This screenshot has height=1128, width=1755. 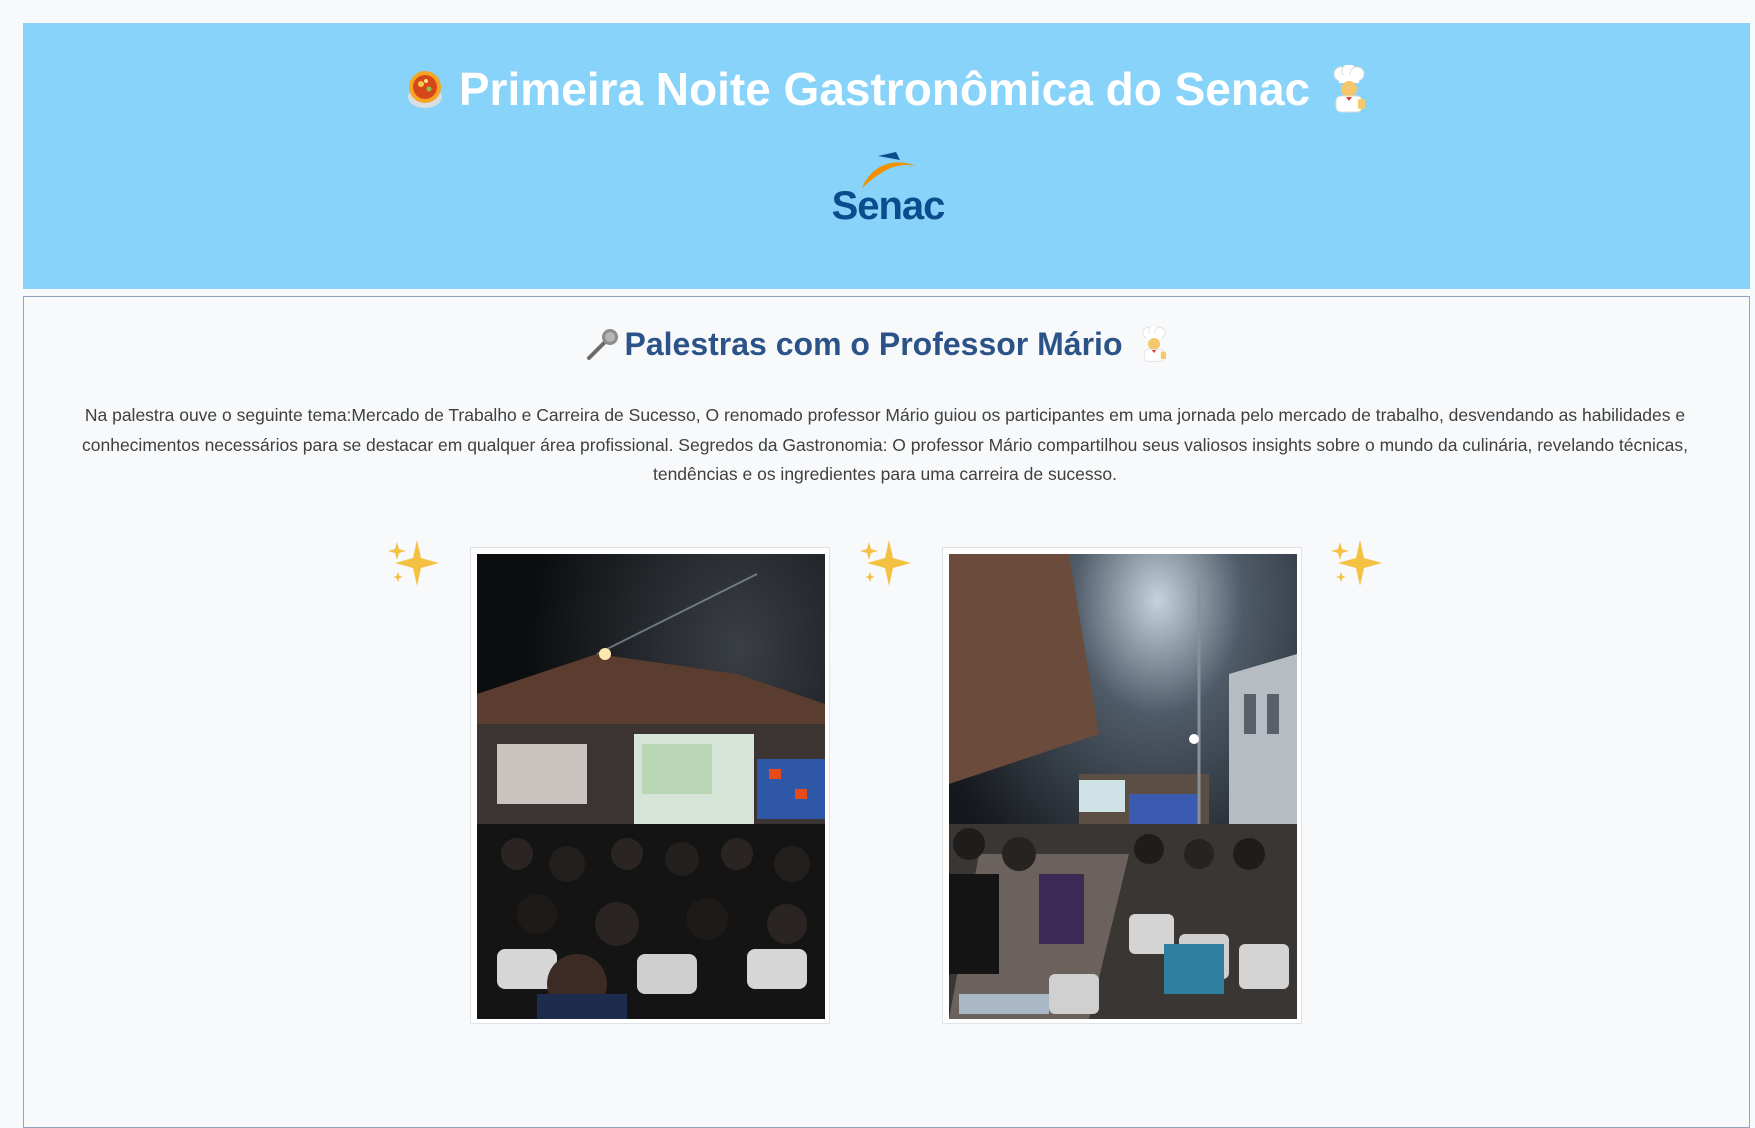 I want to click on cooking-pot-icon, so click(x=424, y=89).